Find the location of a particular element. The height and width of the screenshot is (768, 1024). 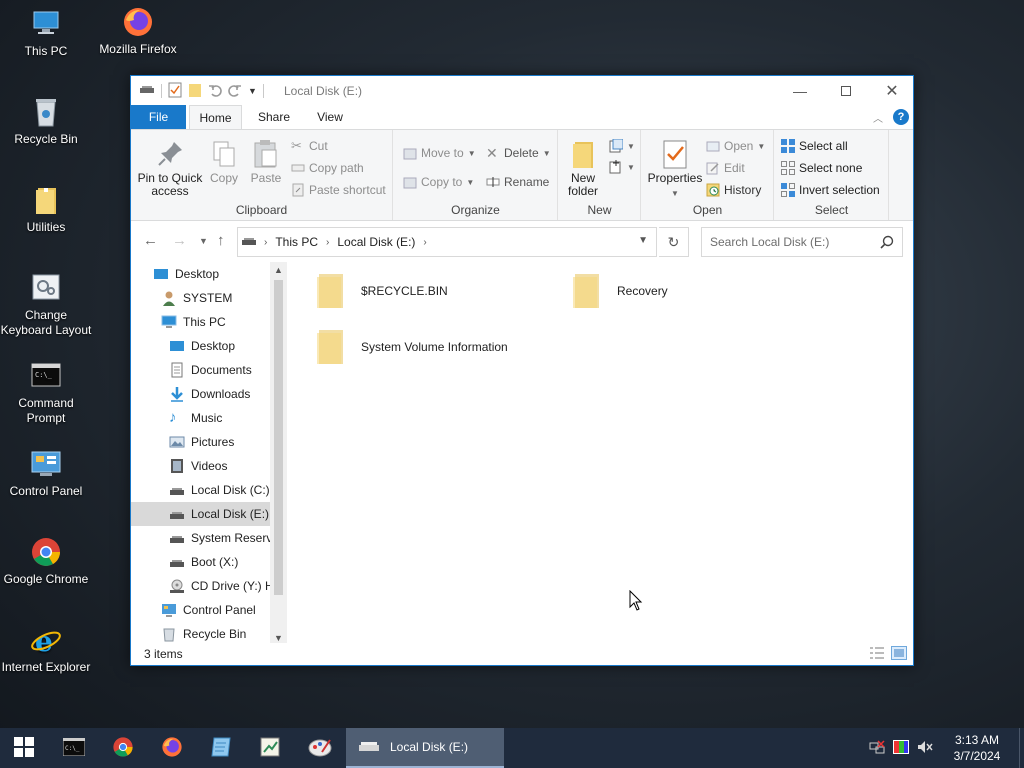

redo-icon is located at coordinates (235, 91).